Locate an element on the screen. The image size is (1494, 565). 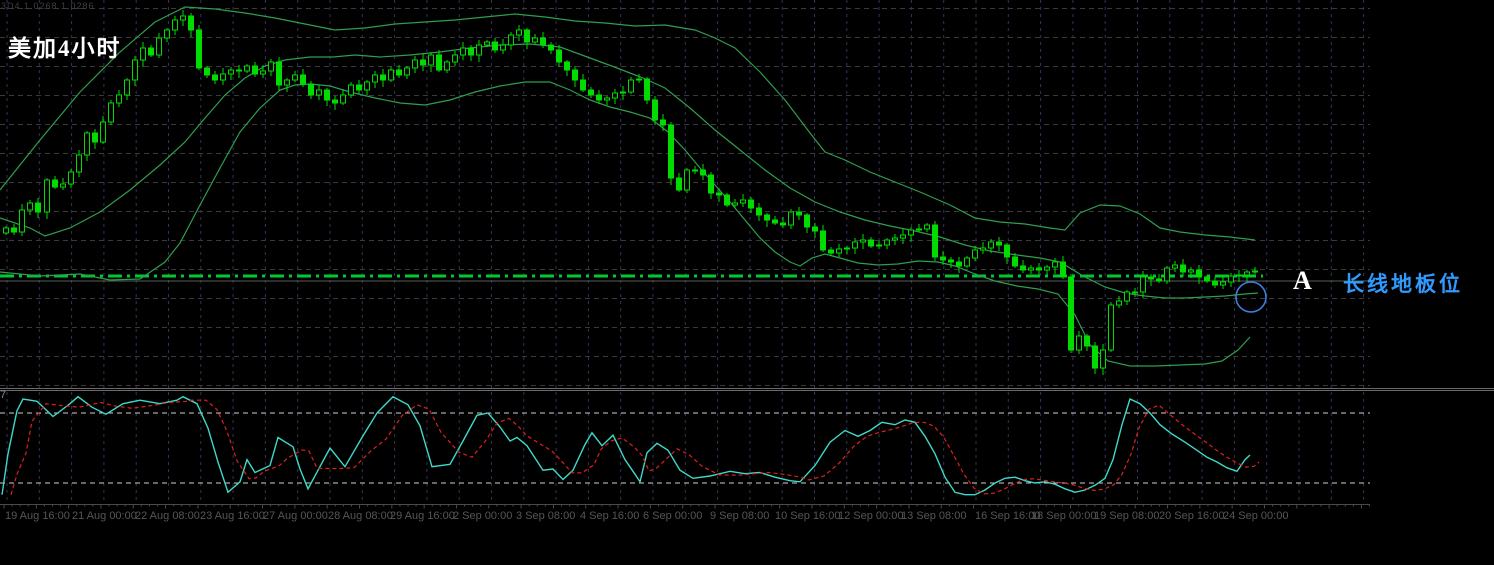
time-axis-label: 4 Sep 16:00 is located at coordinates (609, 516).